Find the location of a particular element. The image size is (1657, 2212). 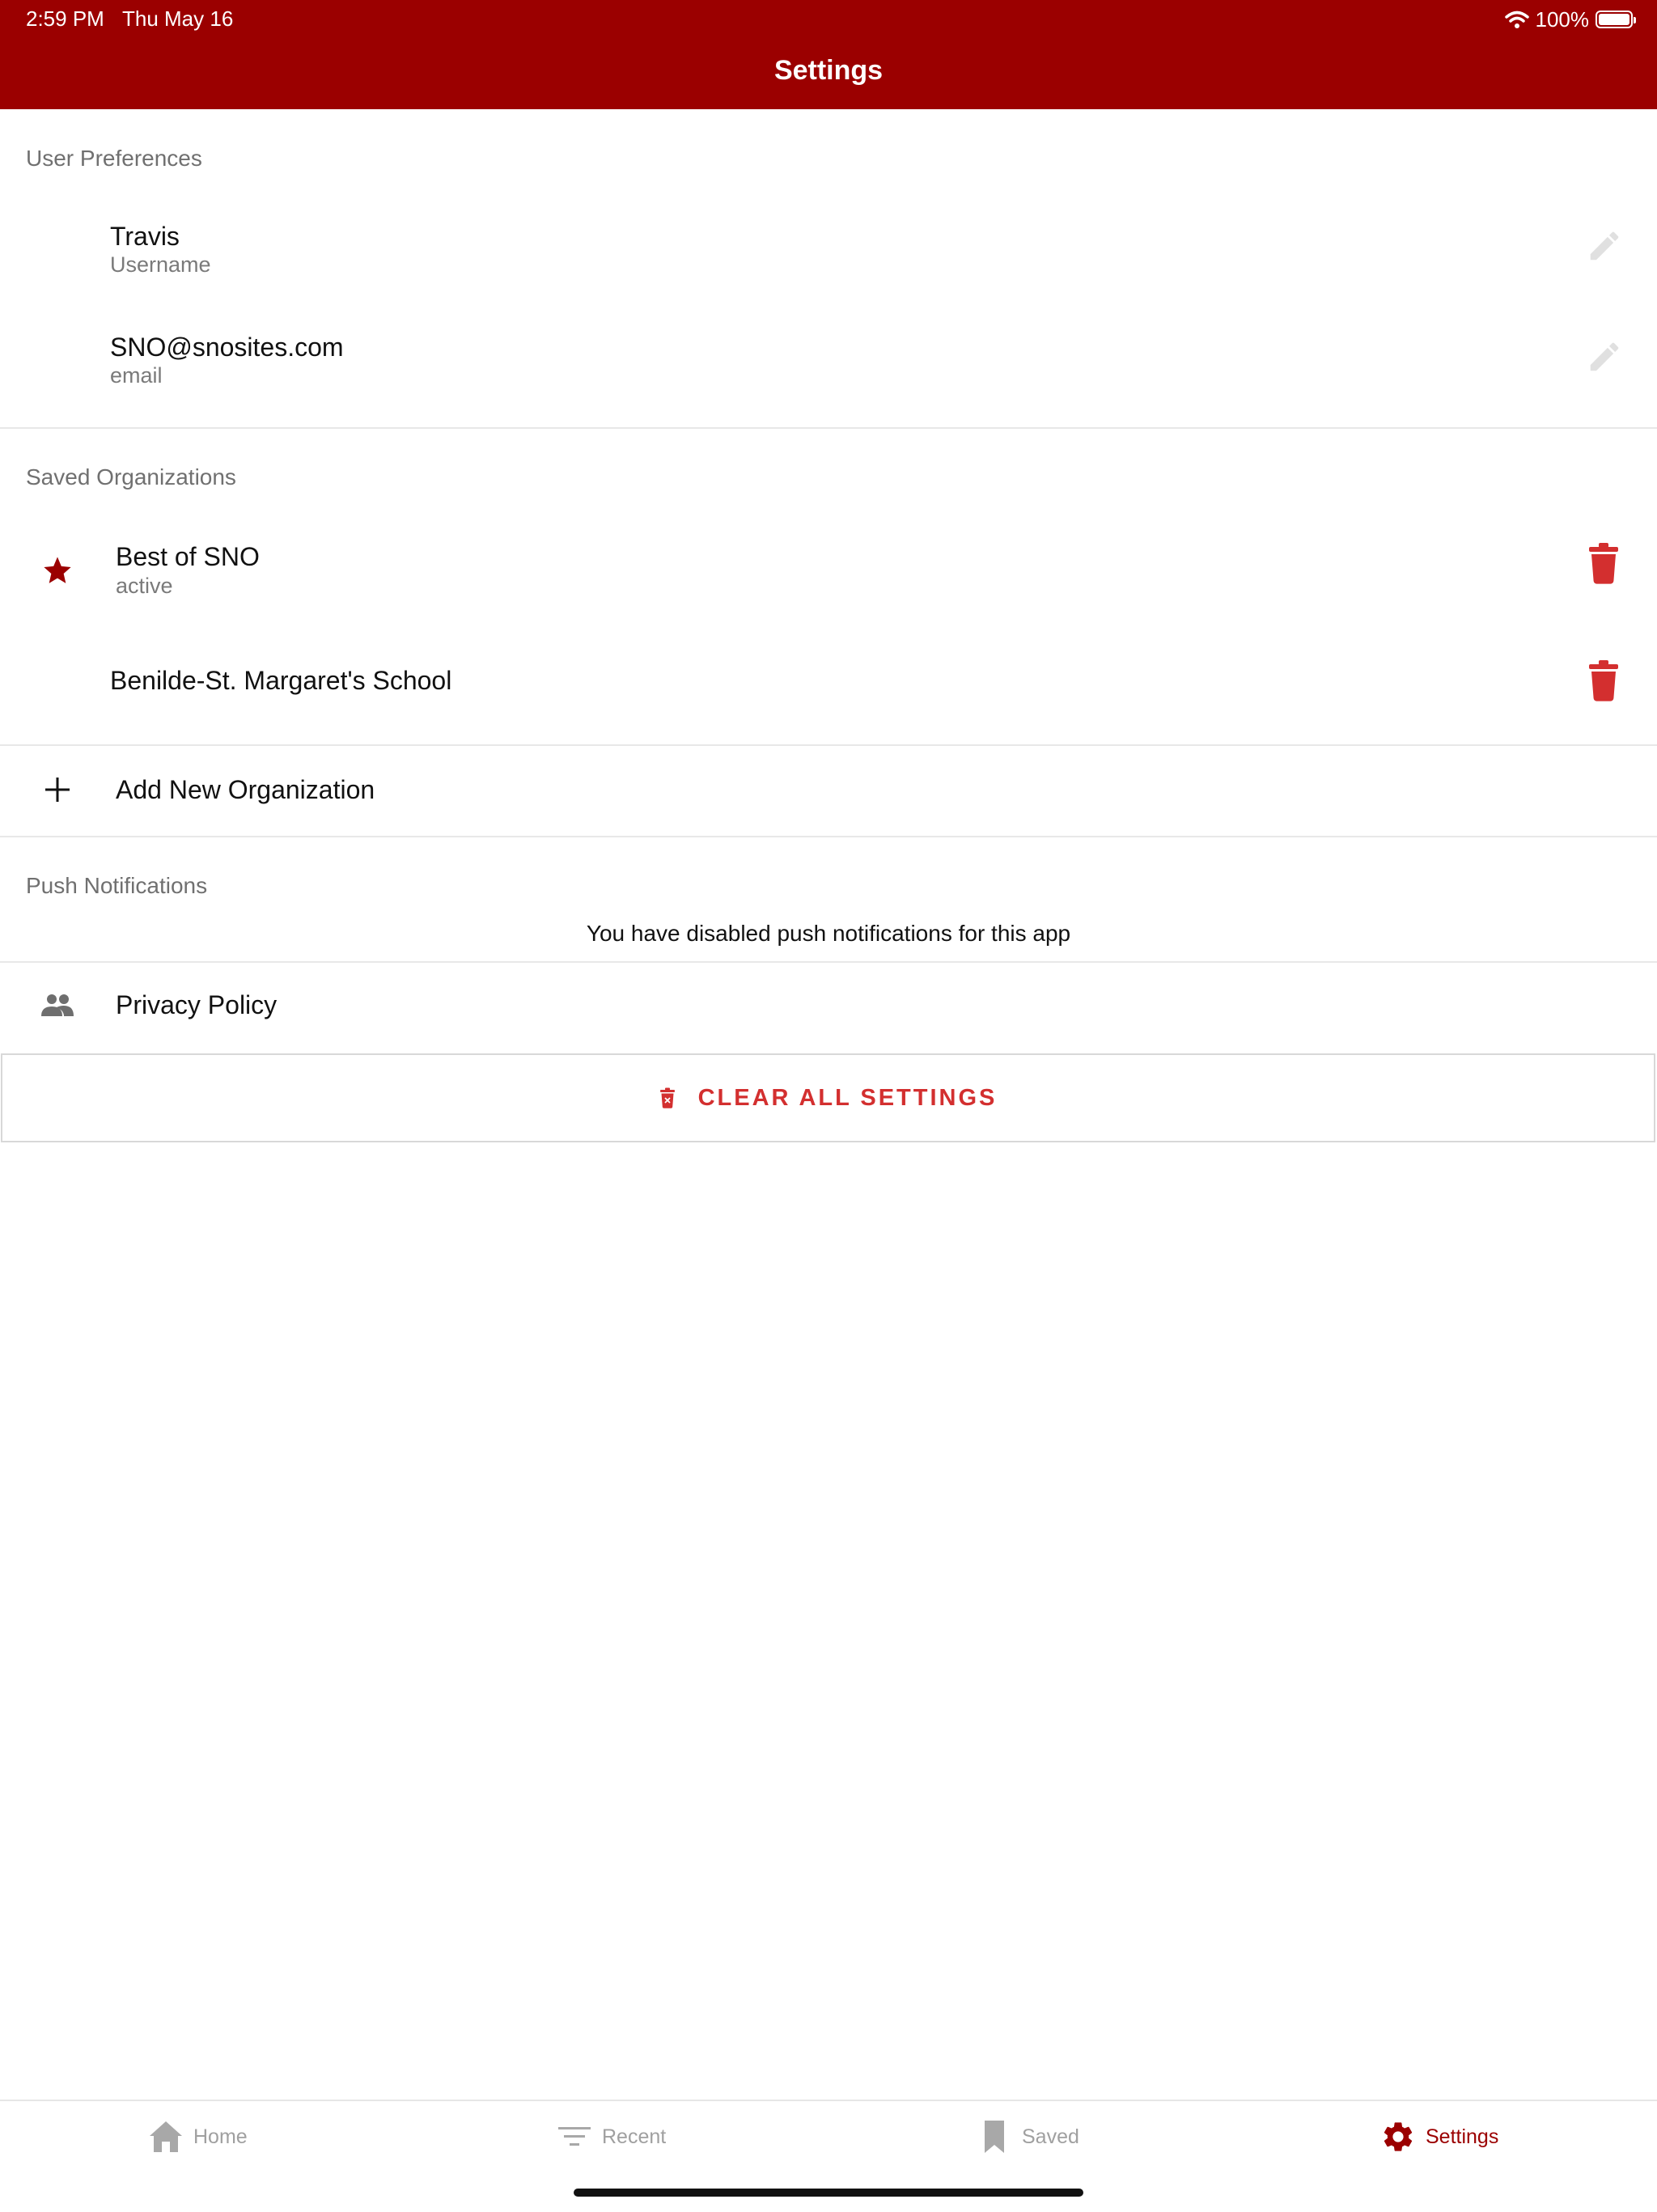

org-name-best-of-sno: Best of SNO is located at coordinates (188, 557).